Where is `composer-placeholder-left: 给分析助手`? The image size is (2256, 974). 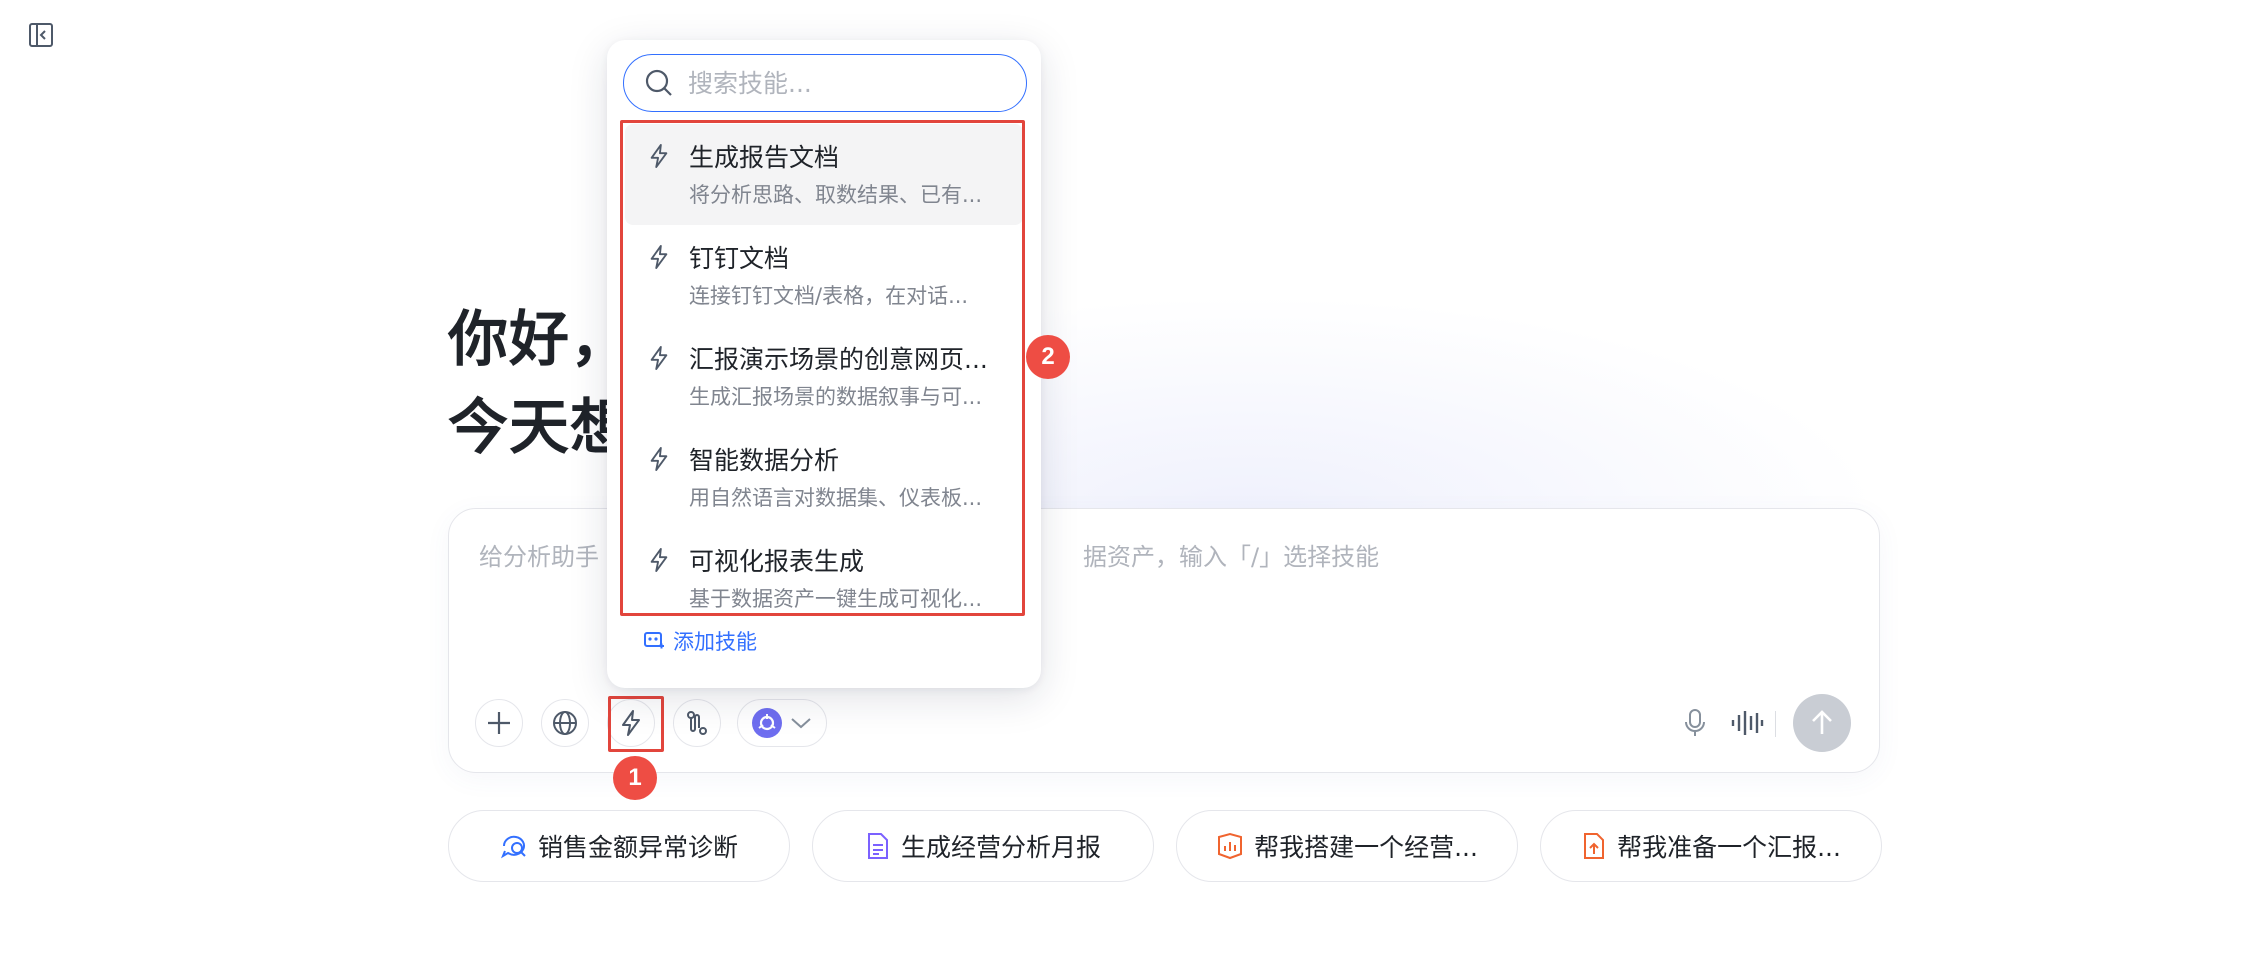 composer-placeholder-left: 给分析助手 is located at coordinates (539, 557).